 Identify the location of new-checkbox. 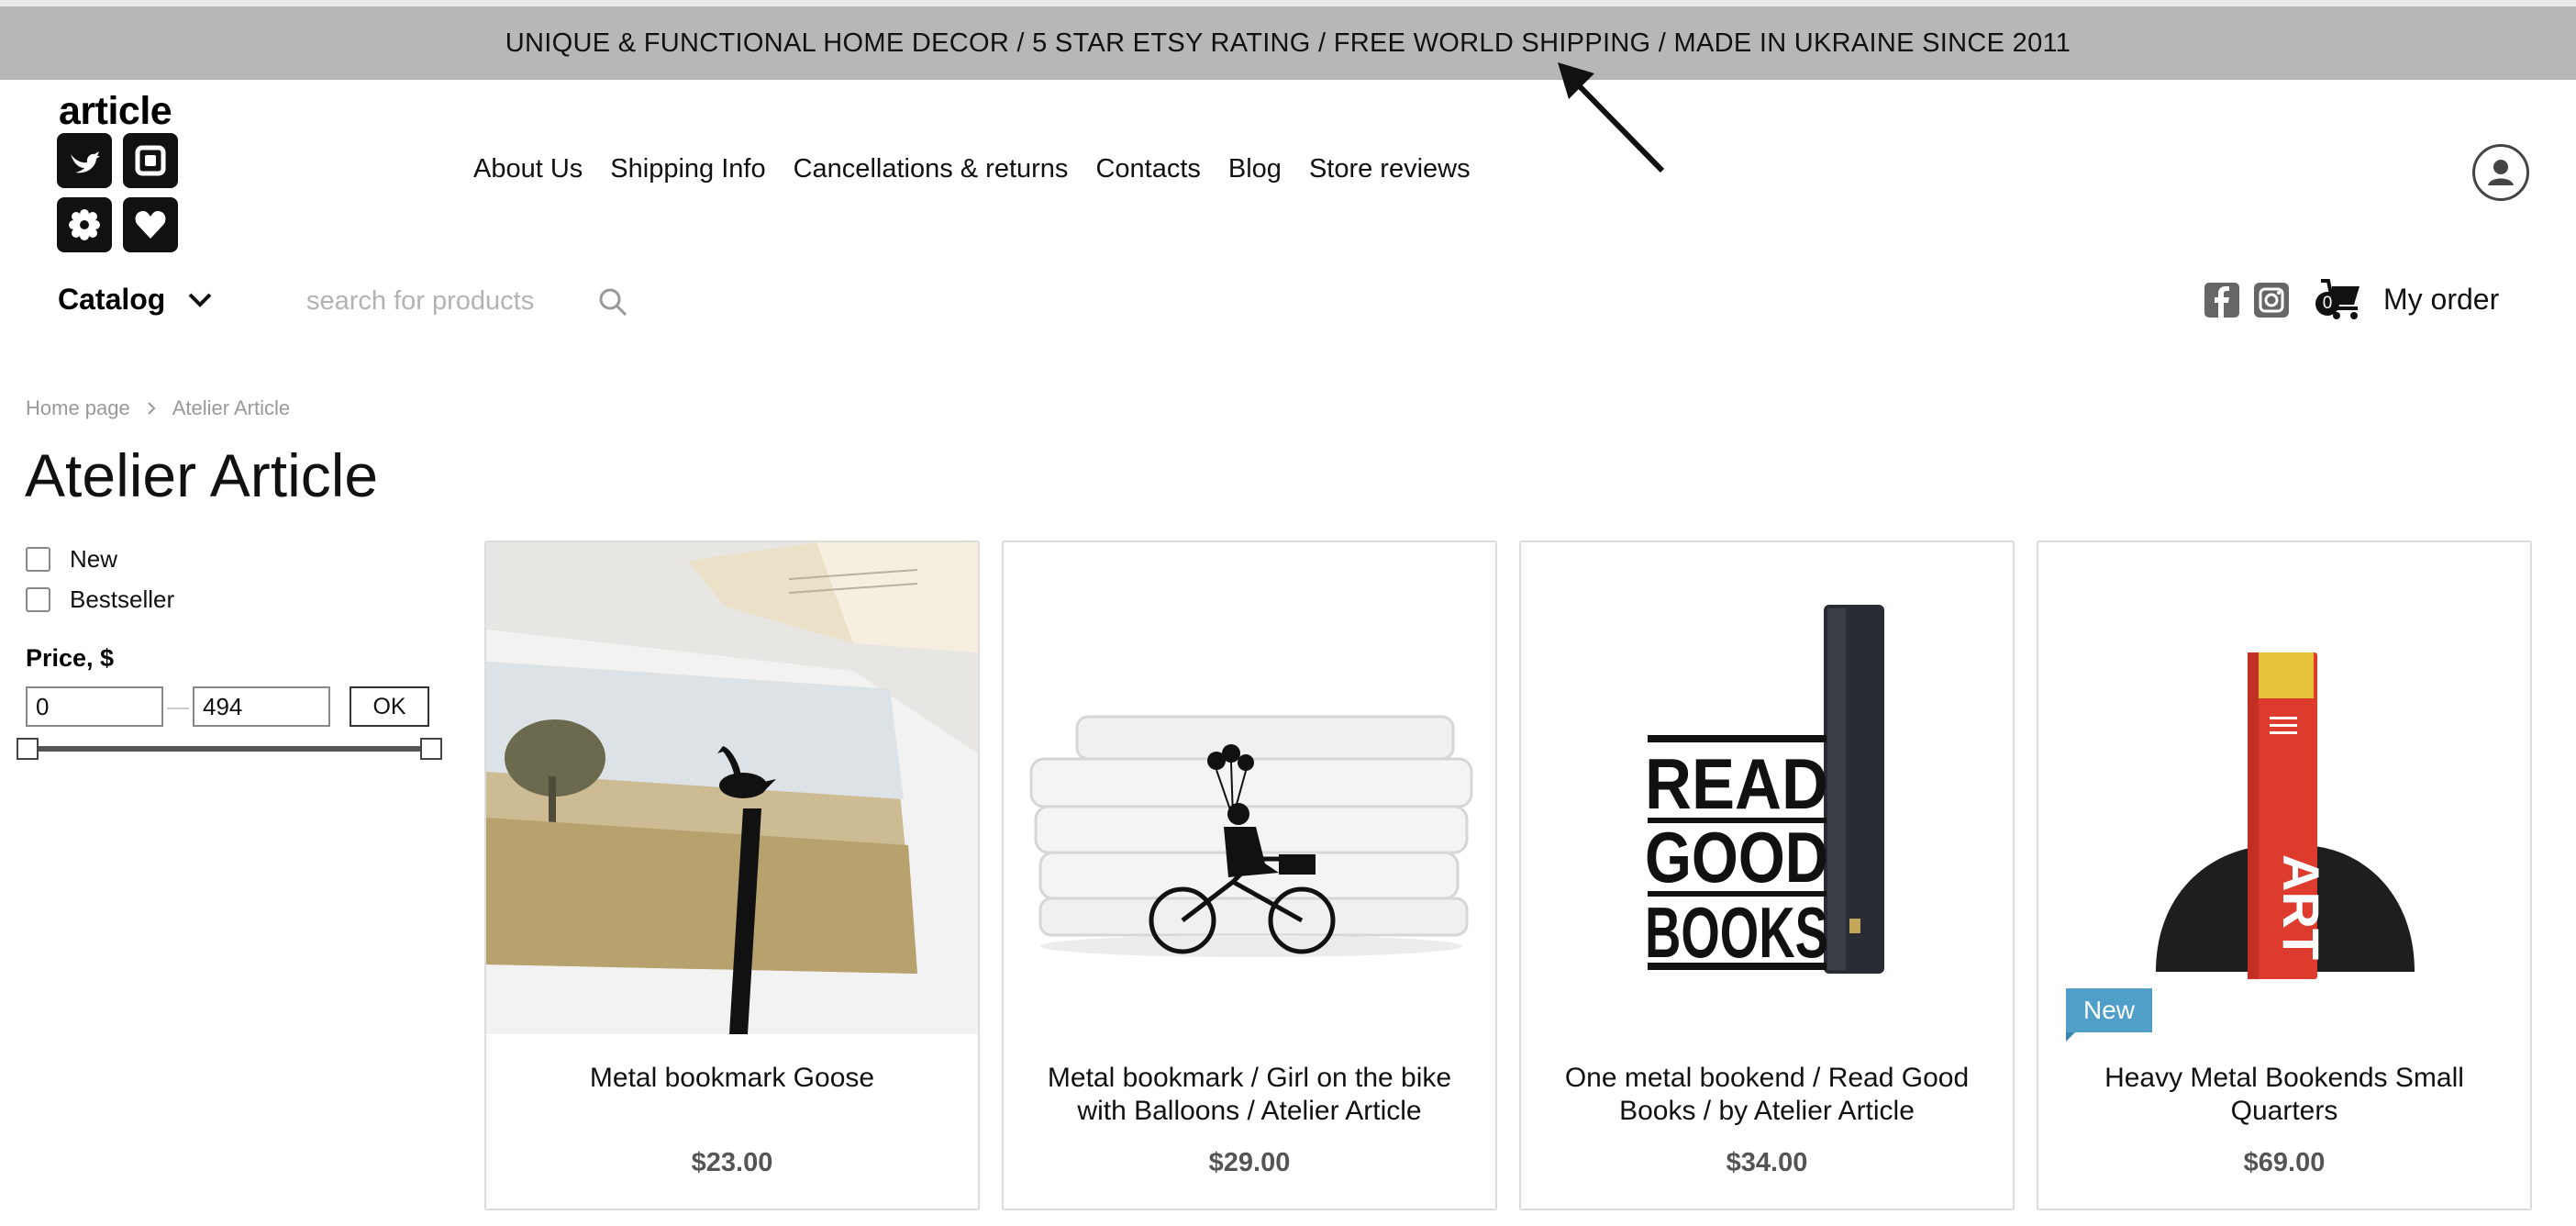
(38, 559).